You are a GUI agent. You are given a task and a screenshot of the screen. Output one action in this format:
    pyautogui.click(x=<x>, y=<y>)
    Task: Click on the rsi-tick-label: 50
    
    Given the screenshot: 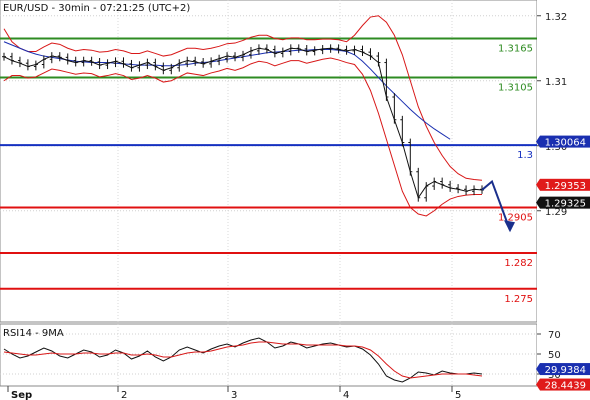 What is the action you would take?
    pyautogui.click(x=554, y=355)
    